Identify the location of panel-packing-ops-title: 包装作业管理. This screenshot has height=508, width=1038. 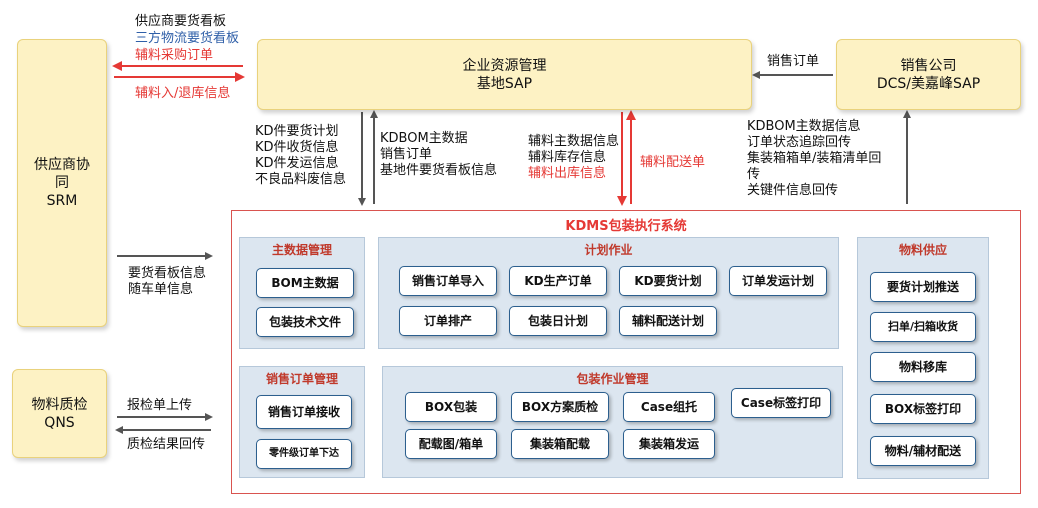
(612, 379).